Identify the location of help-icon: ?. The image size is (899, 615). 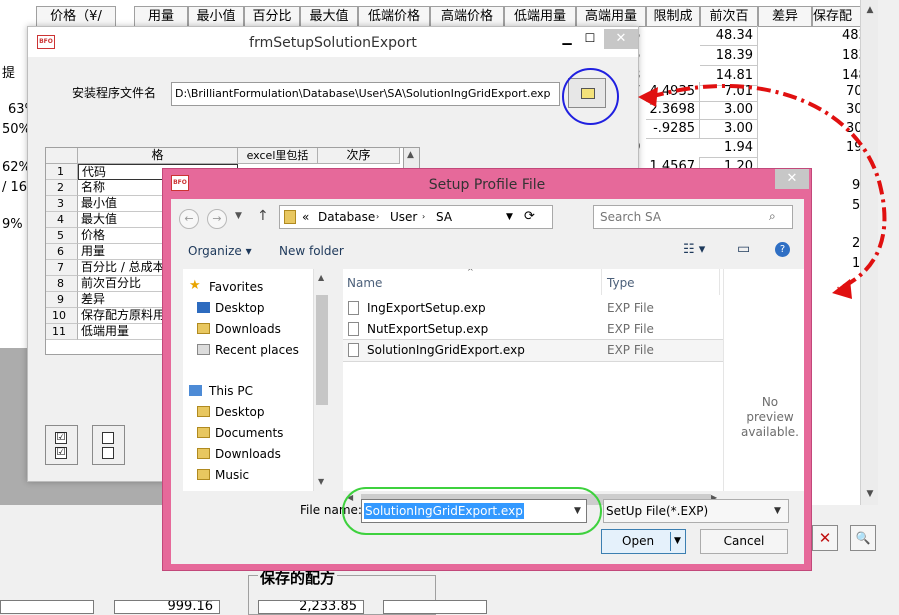
(782, 249).